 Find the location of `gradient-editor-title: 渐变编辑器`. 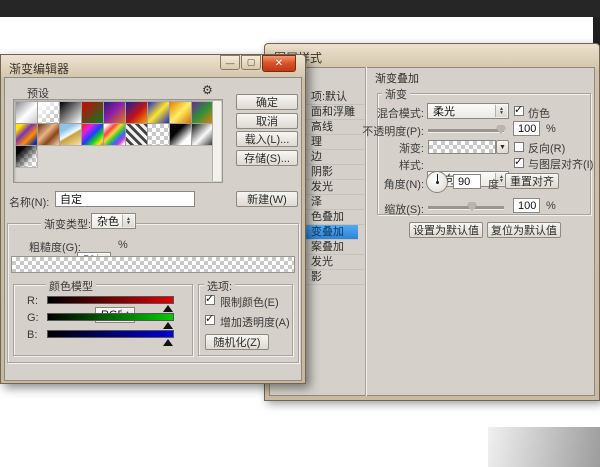

gradient-editor-title: 渐变编辑器 is located at coordinates (39, 69).